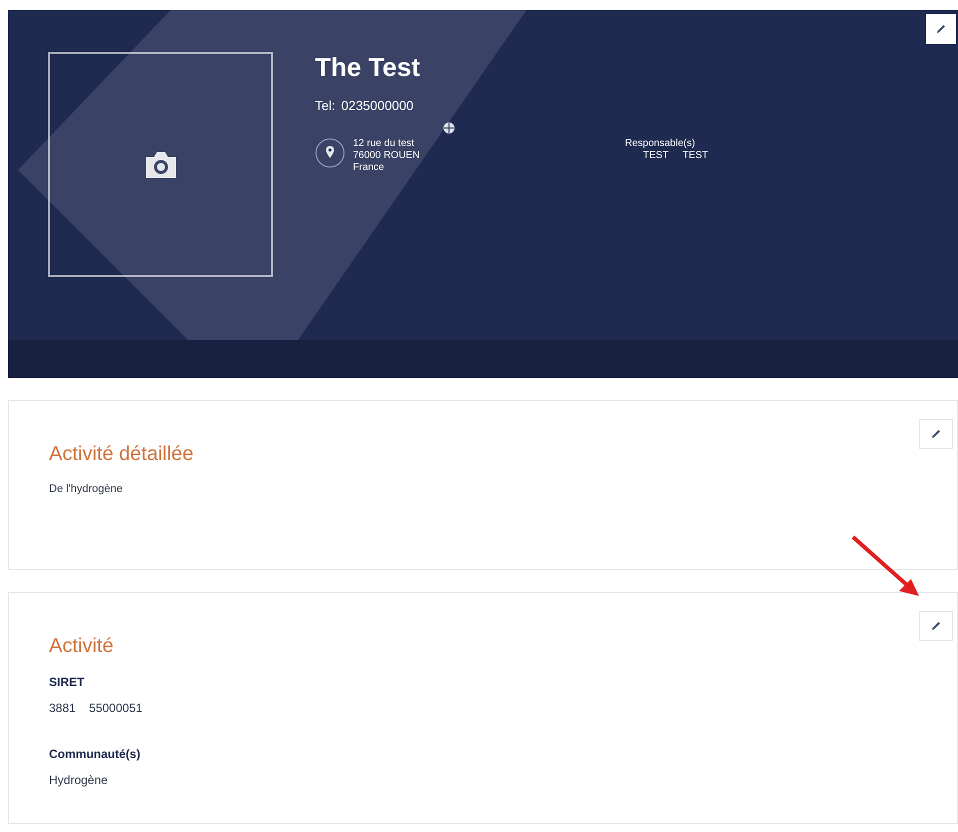 The width and height of the screenshot is (958, 832). What do you see at coordinates (325, 106) in the screenshot?
I see `phone-label: Tel:` at bounding box center [325, 106].